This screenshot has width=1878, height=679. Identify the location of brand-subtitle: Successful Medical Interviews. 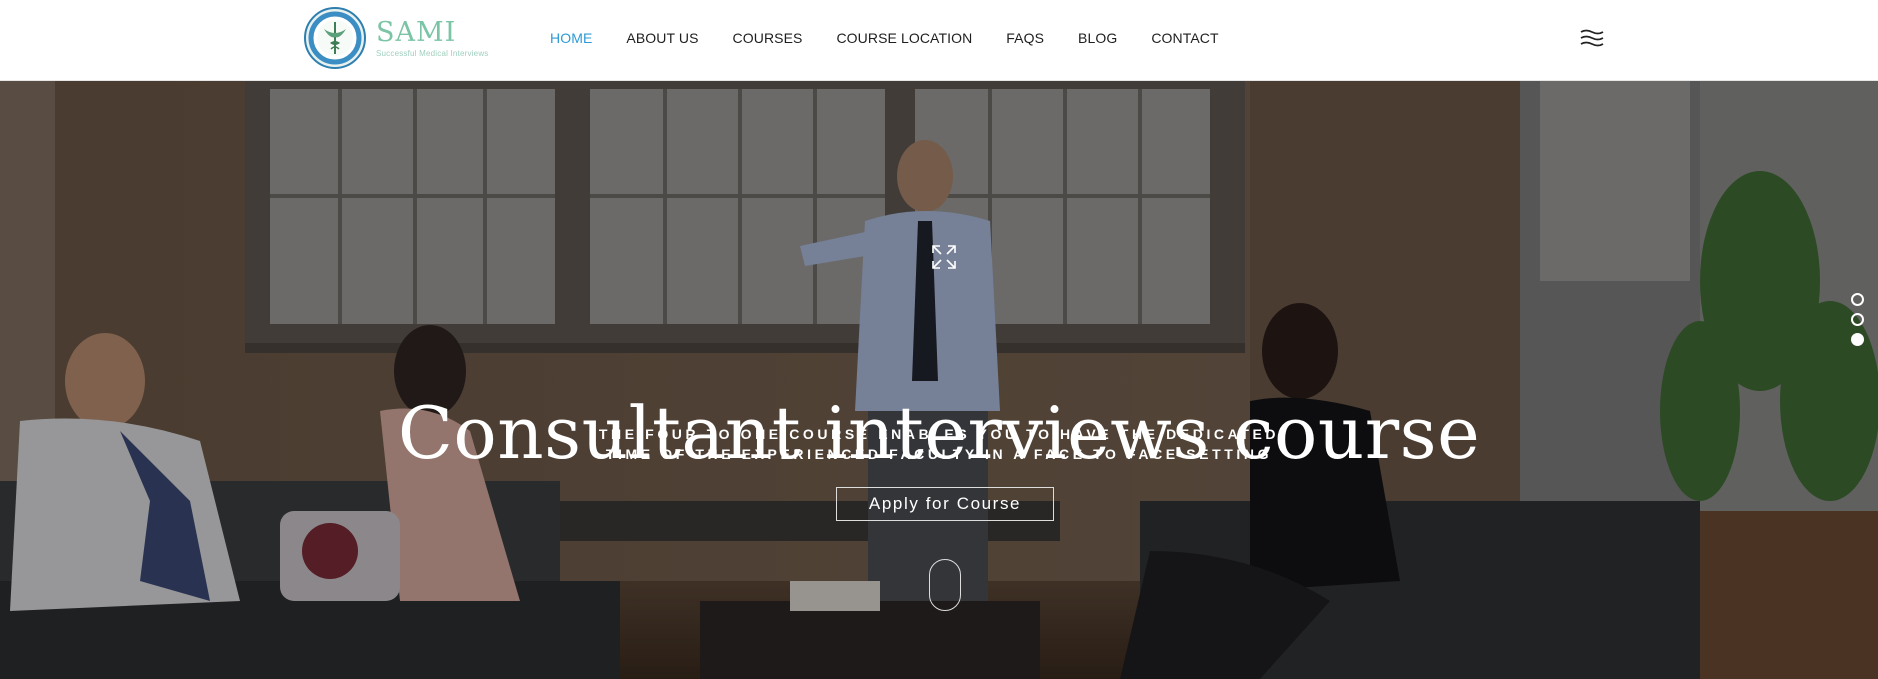
(432, 53).